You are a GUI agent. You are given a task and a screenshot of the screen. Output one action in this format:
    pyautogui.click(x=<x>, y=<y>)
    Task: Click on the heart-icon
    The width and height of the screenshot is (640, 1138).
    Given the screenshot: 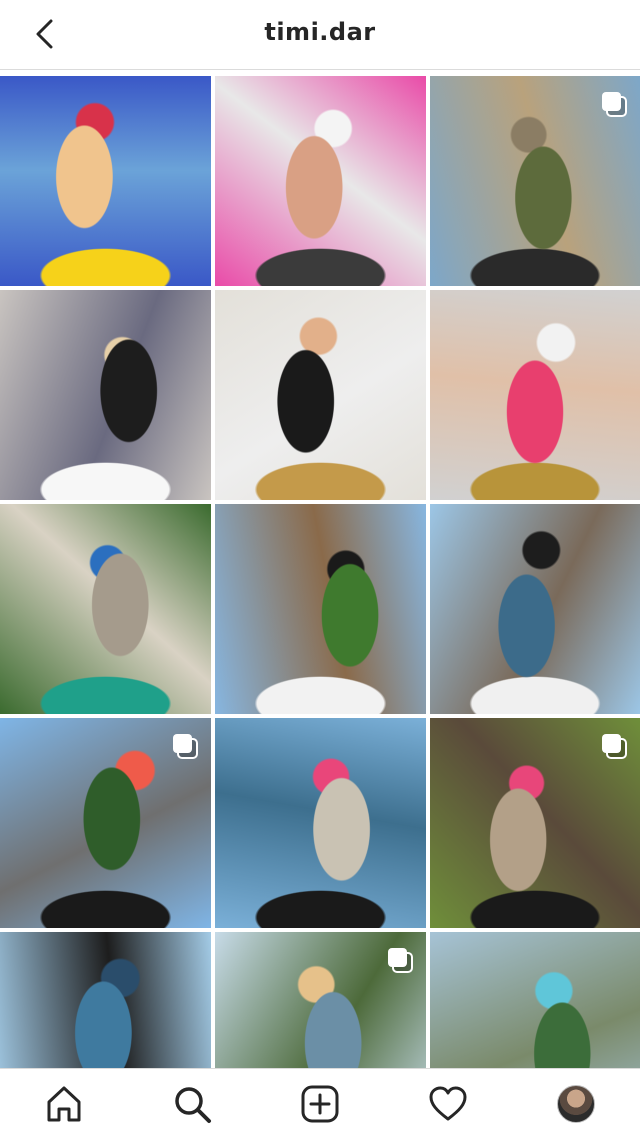 What is the action you would take?
    pyautogui.click(x=448, y=1103)
    